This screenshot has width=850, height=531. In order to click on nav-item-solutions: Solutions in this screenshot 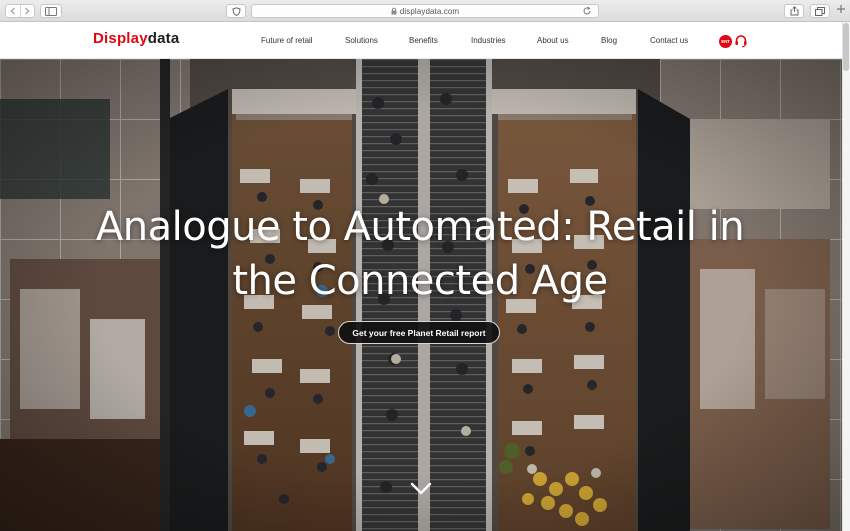, I will do `click(361, 40)`.